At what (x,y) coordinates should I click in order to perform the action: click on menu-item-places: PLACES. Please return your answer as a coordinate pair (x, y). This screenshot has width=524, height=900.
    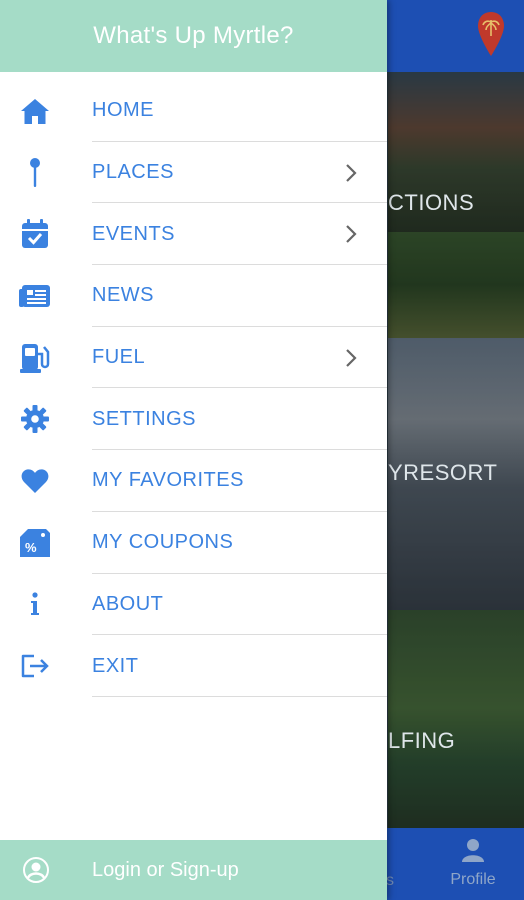
    Looking at the image, I should click on (193, 173).